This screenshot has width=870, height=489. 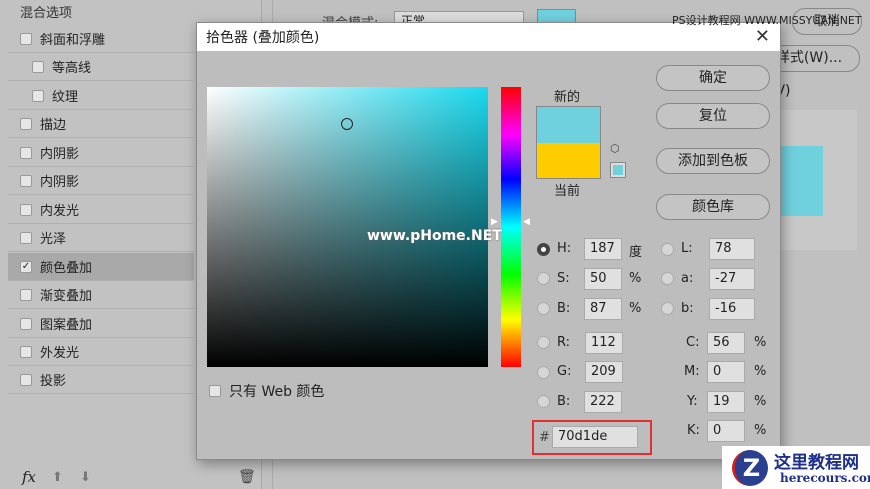 What do you see at coordinates (603, 279) in the screenshot?
I see `s-input: 50` at bounding box center [603, 279].